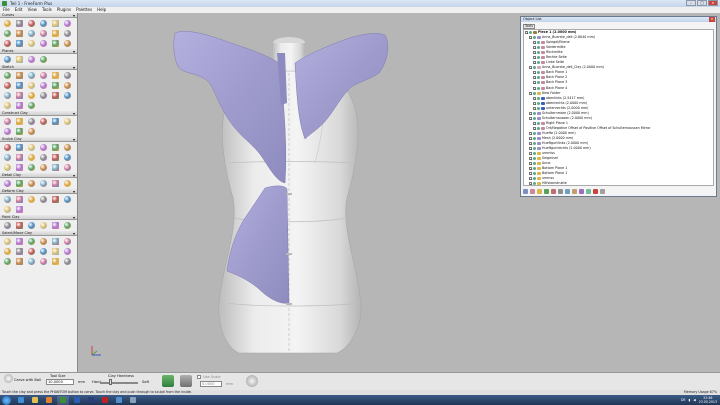 The height and width of the screenshot is (405, 720). Describe the element at coordinates (19, 131) in the screenshot. I see `construct-sphere-icon` at that location.